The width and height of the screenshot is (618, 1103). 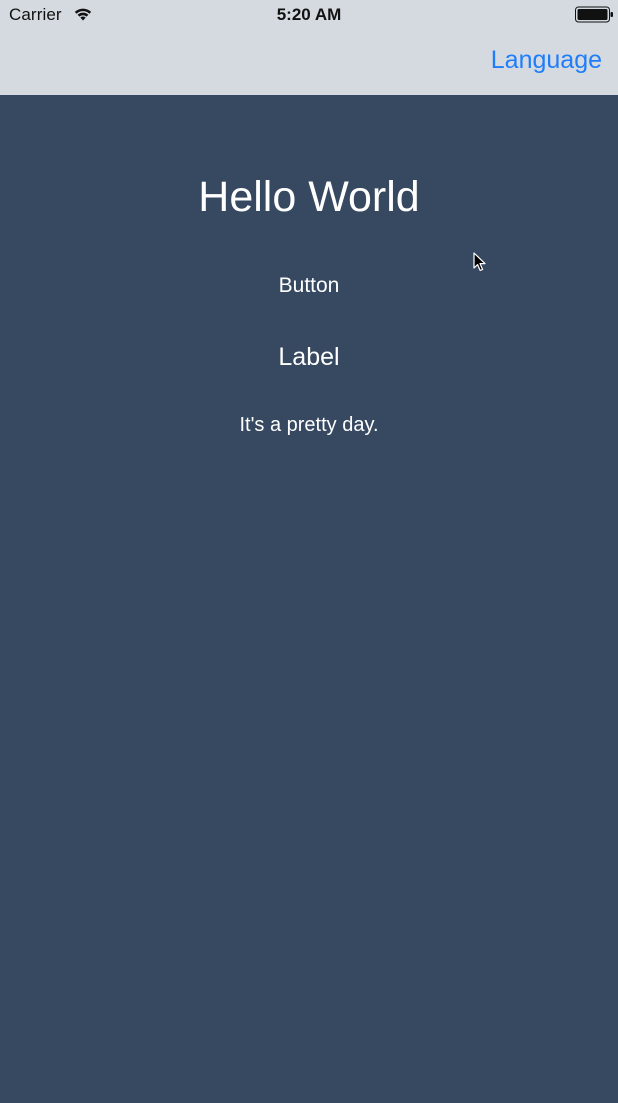 What do you see at coordinates (309, 357) in the screenshot?
I see `label-text: Label` at bounding box center [309, 357].